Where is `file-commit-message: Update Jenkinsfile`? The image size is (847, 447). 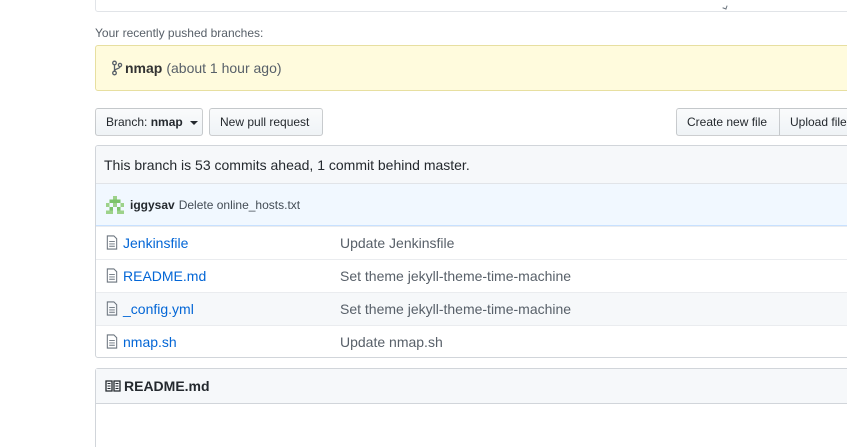 file-commit-message: Update Jenkinsfile is located at coordinates (397, 243).